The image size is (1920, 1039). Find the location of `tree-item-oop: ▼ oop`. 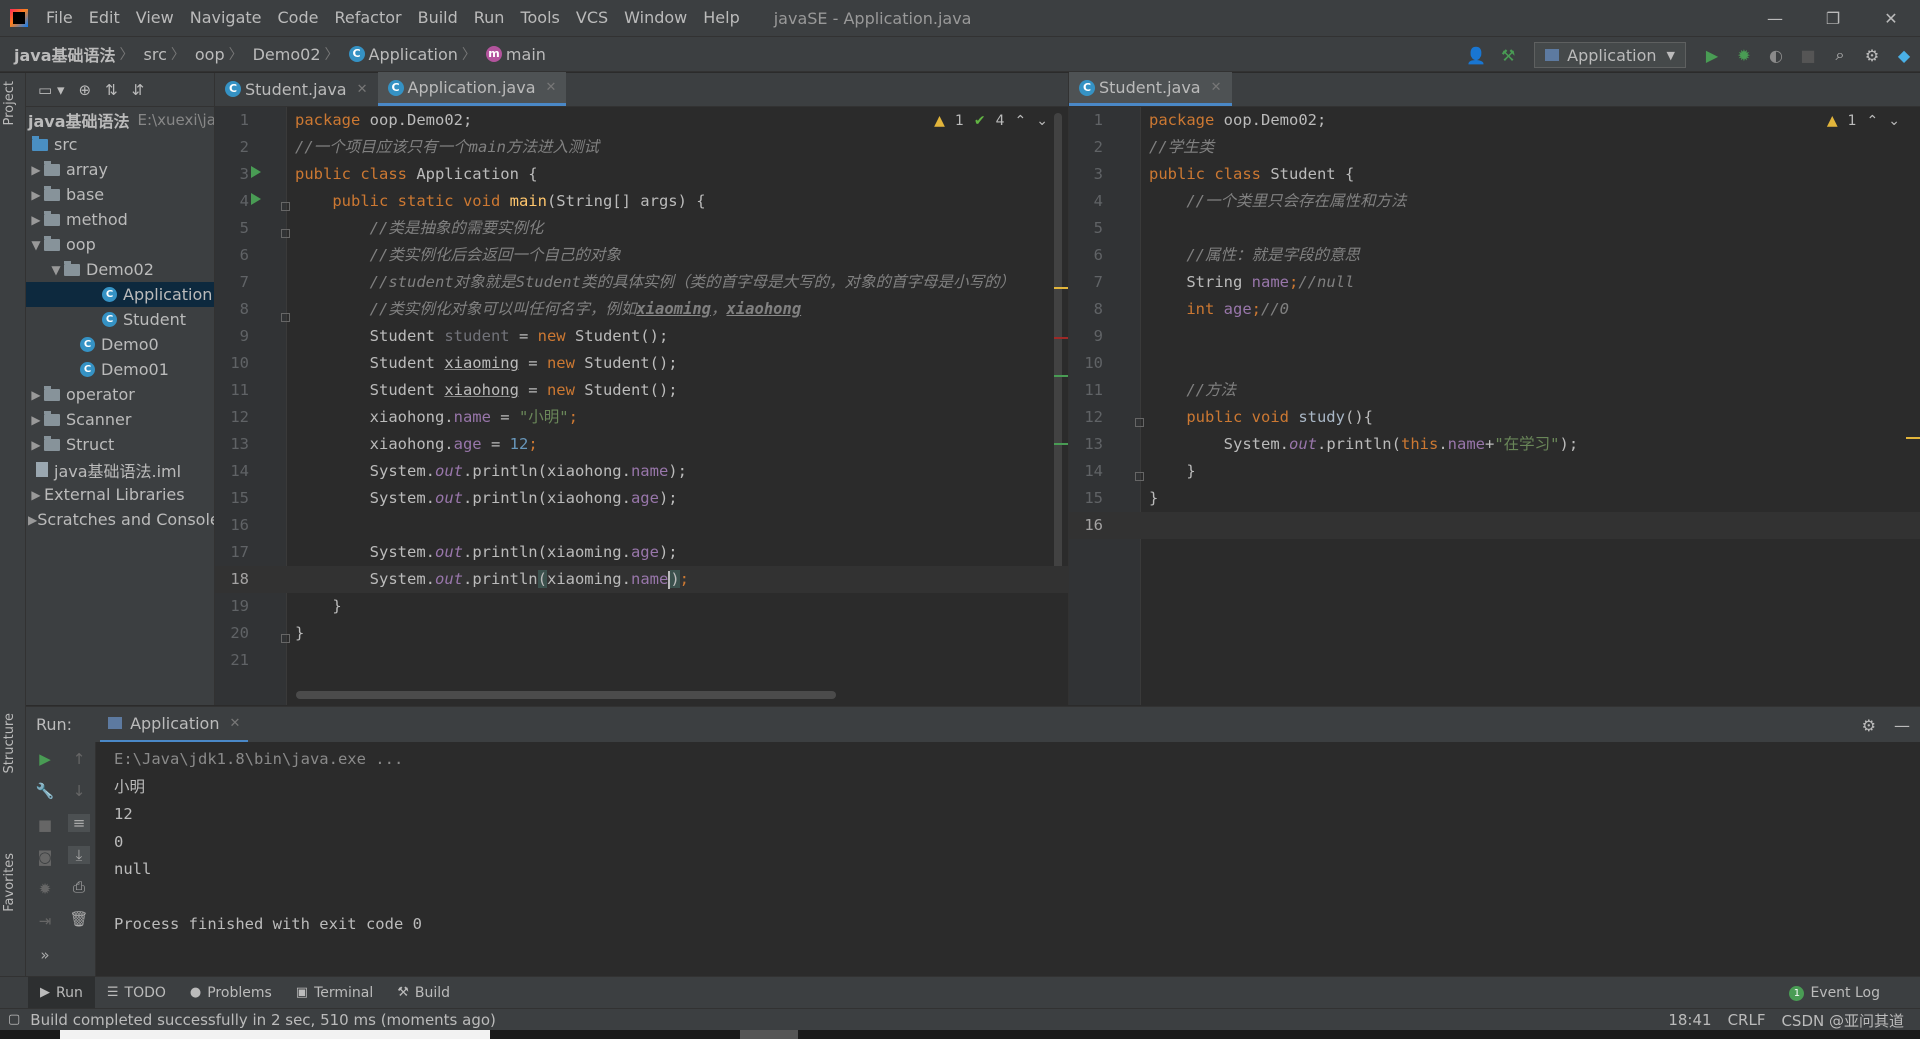

tree-item-oop: ▼ oop is located at coordinates (120, 244).